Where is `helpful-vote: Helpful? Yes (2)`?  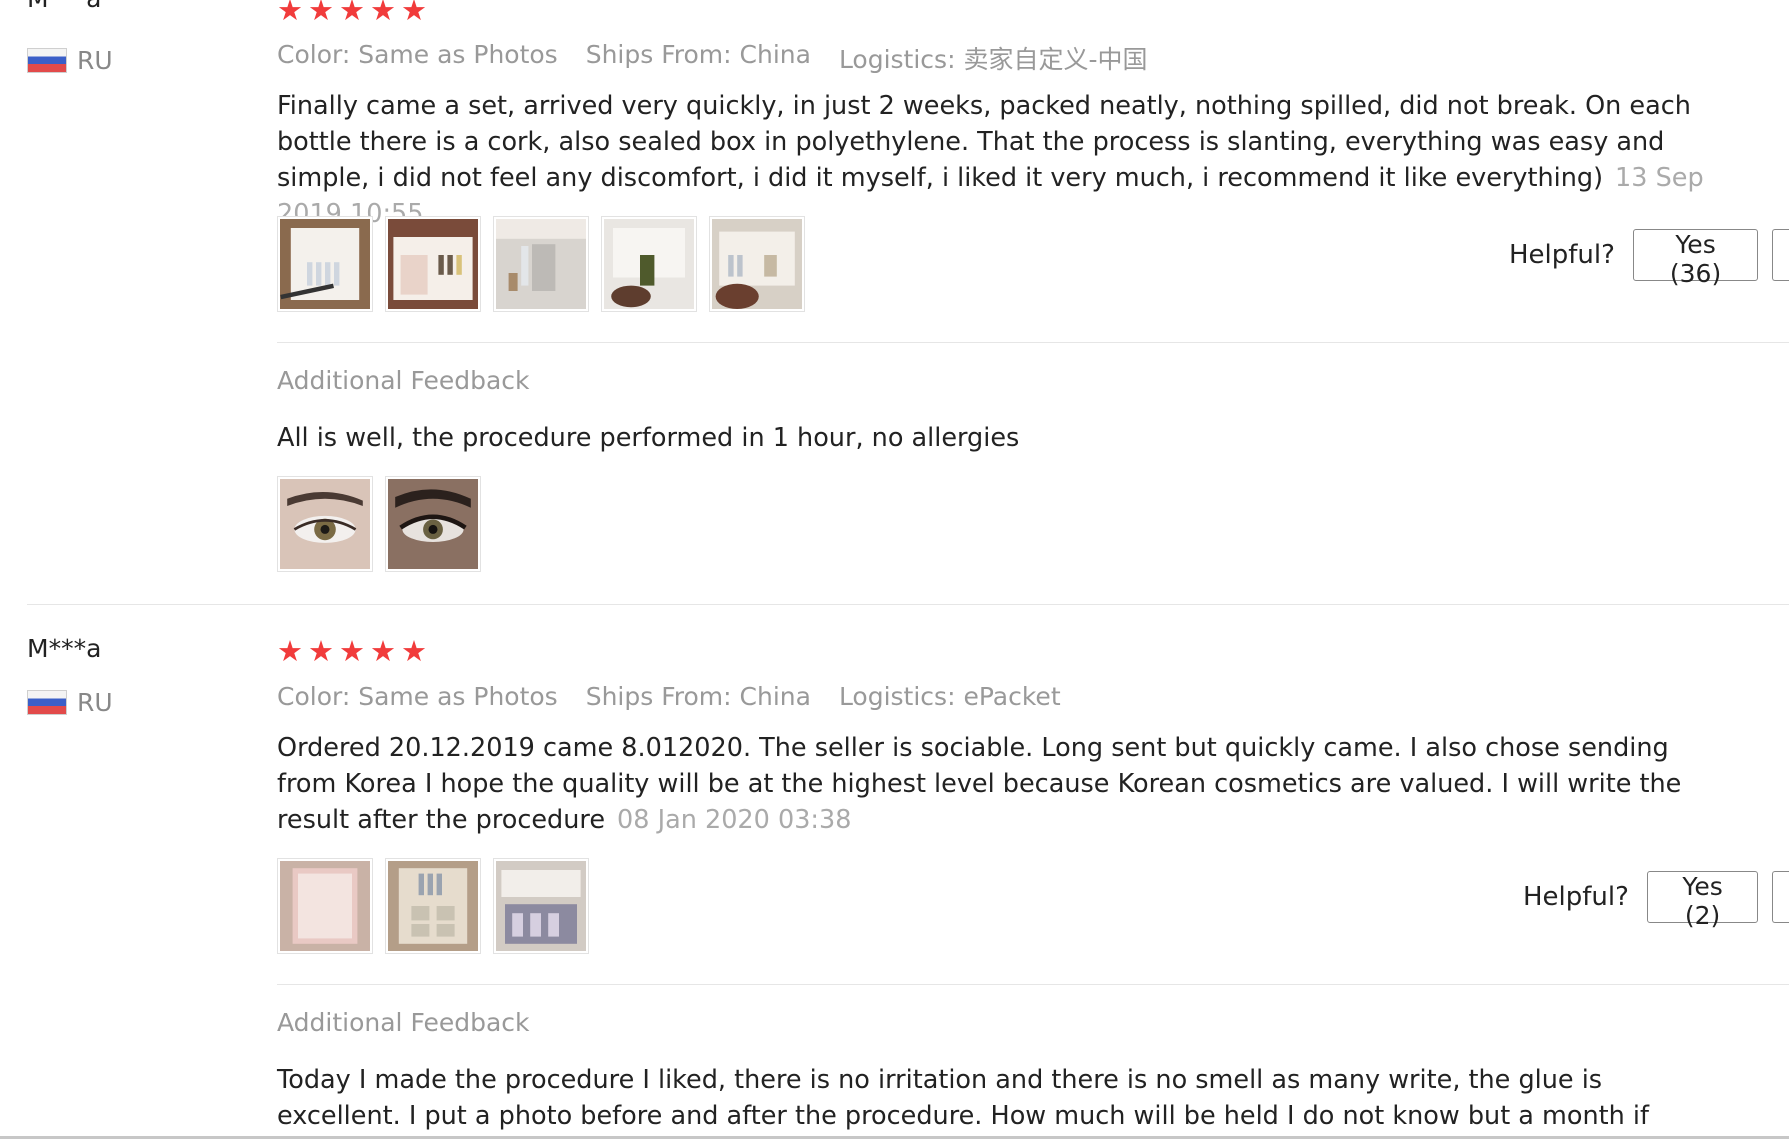
helpful-vote: Helpful? Yes (2) is located at coordinates (1656, 900).